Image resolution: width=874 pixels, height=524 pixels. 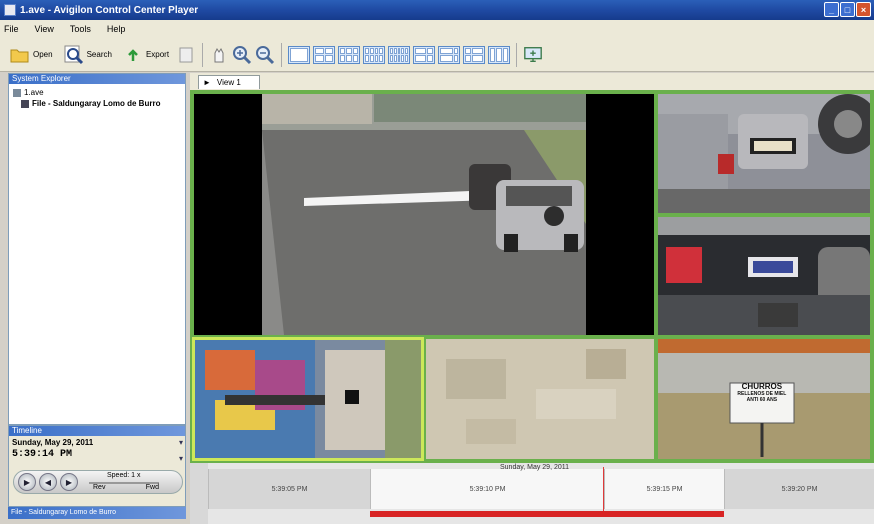 What do you see at coordinates (762, 387) in the screenshot?
I see `sign-line-1: CHURROS` at bounding box center [762, 387].